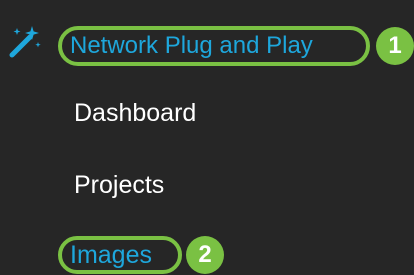 Image resolution: width=414 pixels, height=275 pixels. Describe the element at coordinates (191, 46) in the screenshot. I see `nav-link-network-plug-and-play: Network Plug and Play` at that location.